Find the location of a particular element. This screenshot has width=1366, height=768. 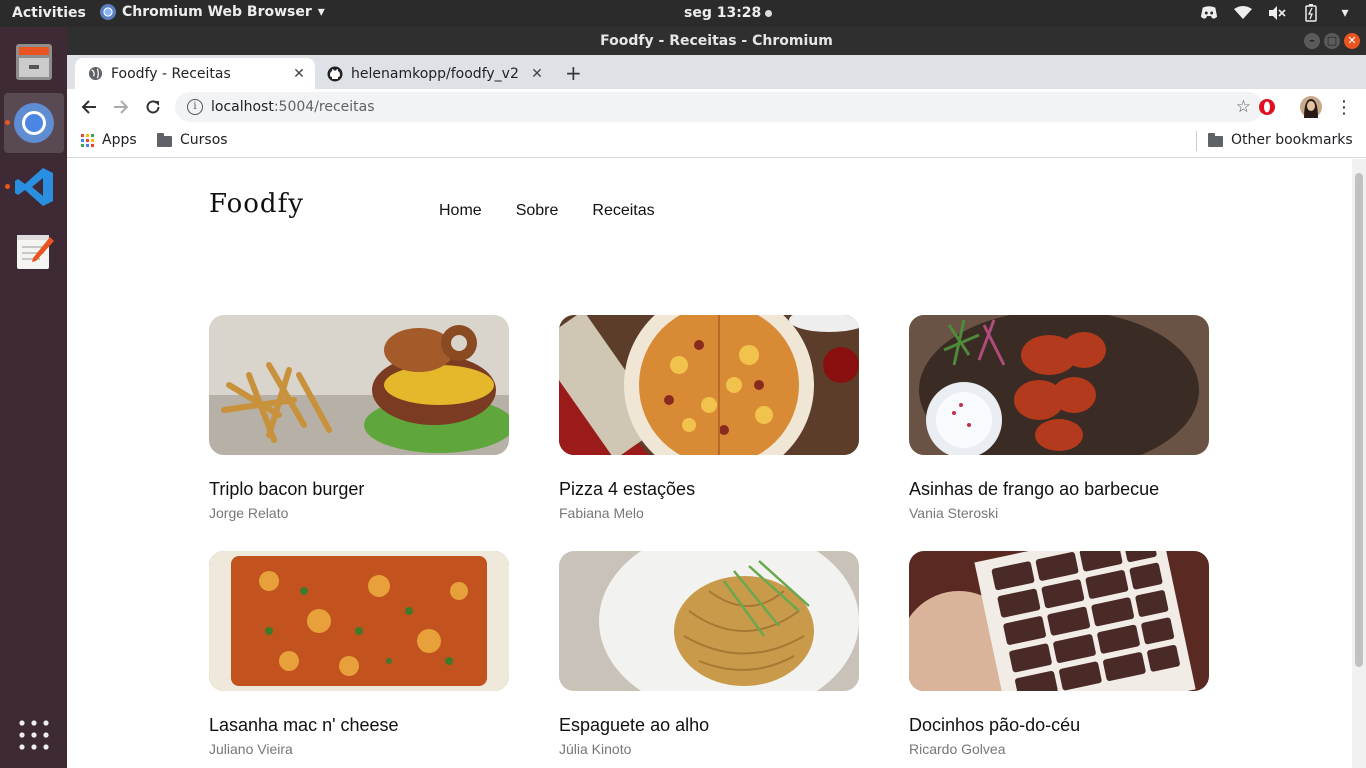

back-button is located at coordinates (89, 107).